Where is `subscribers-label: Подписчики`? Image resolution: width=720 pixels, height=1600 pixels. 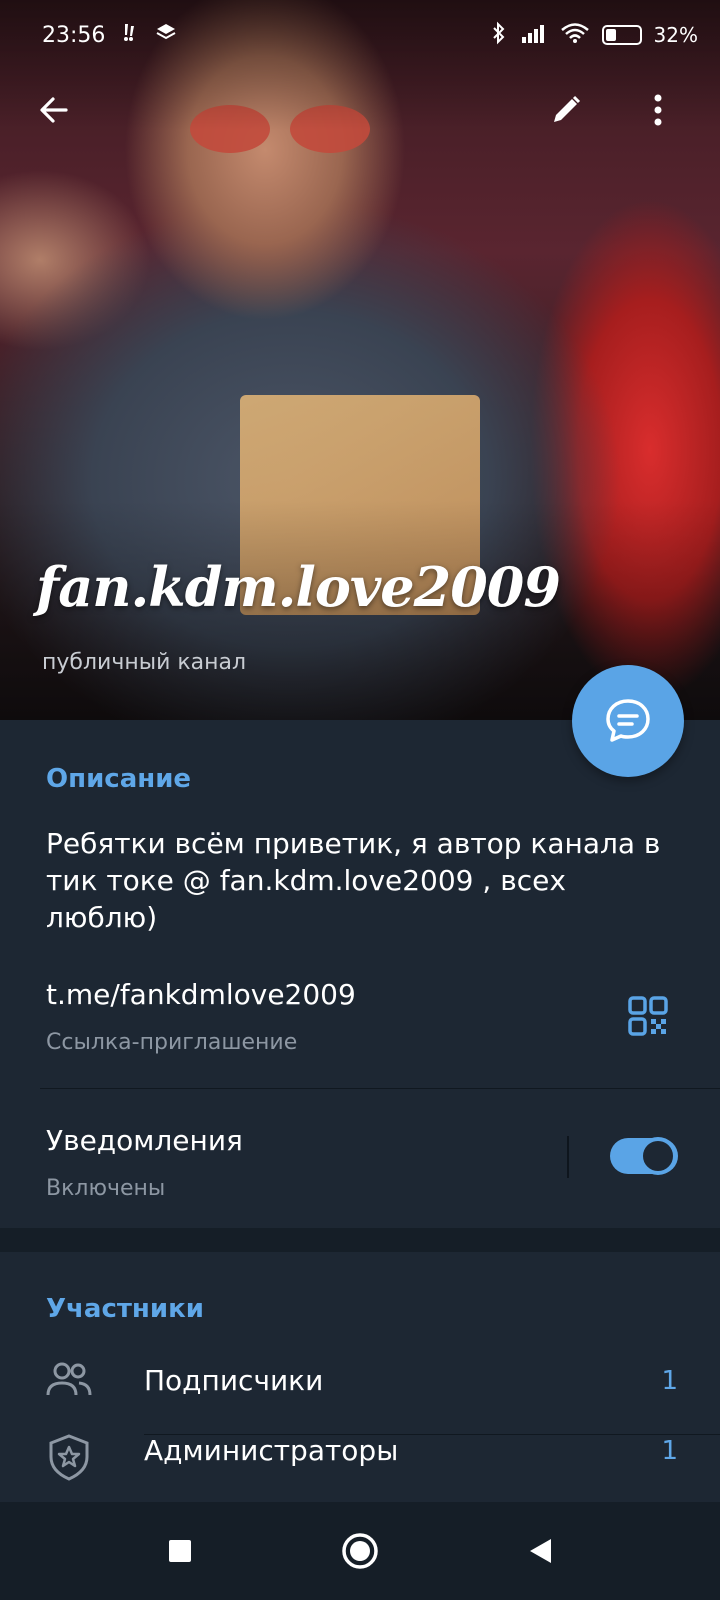 subscribers-label: Подписчики is located at coordinates (234, 1380).